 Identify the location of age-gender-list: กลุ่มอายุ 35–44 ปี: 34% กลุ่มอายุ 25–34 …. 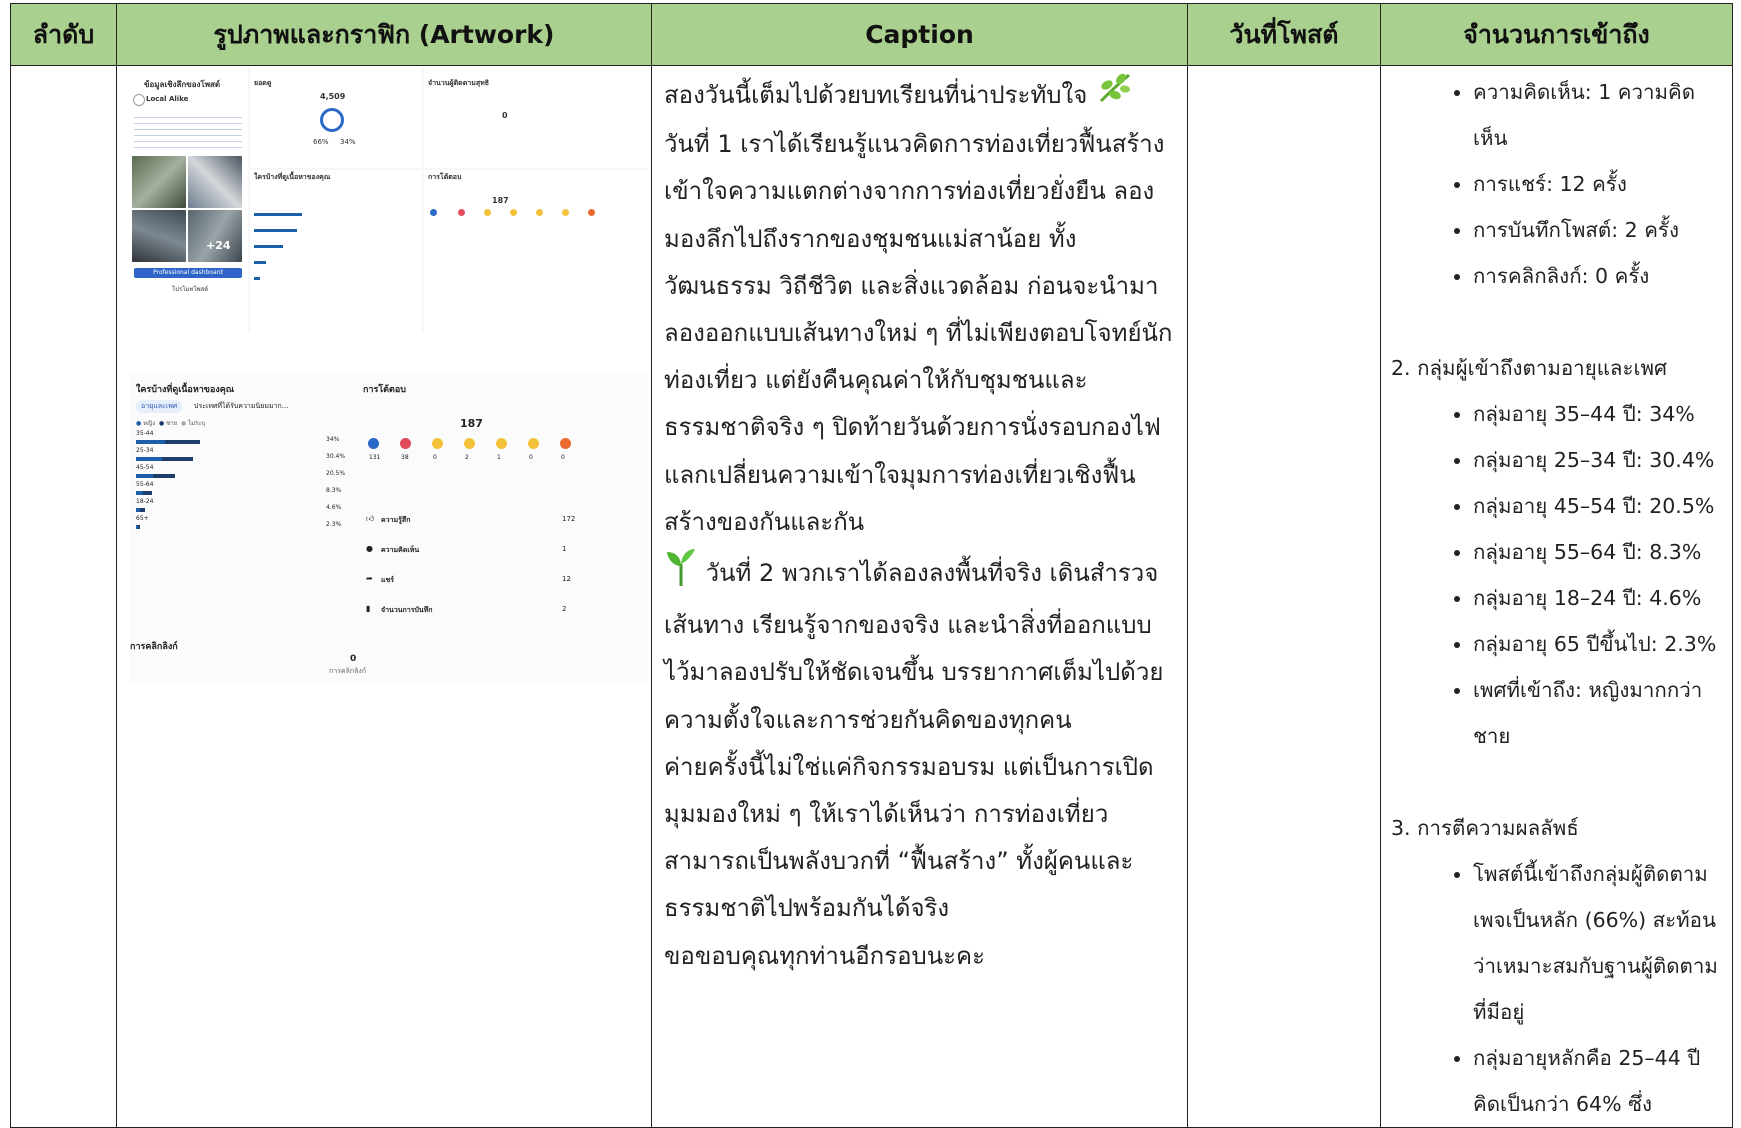
(1559, 575).